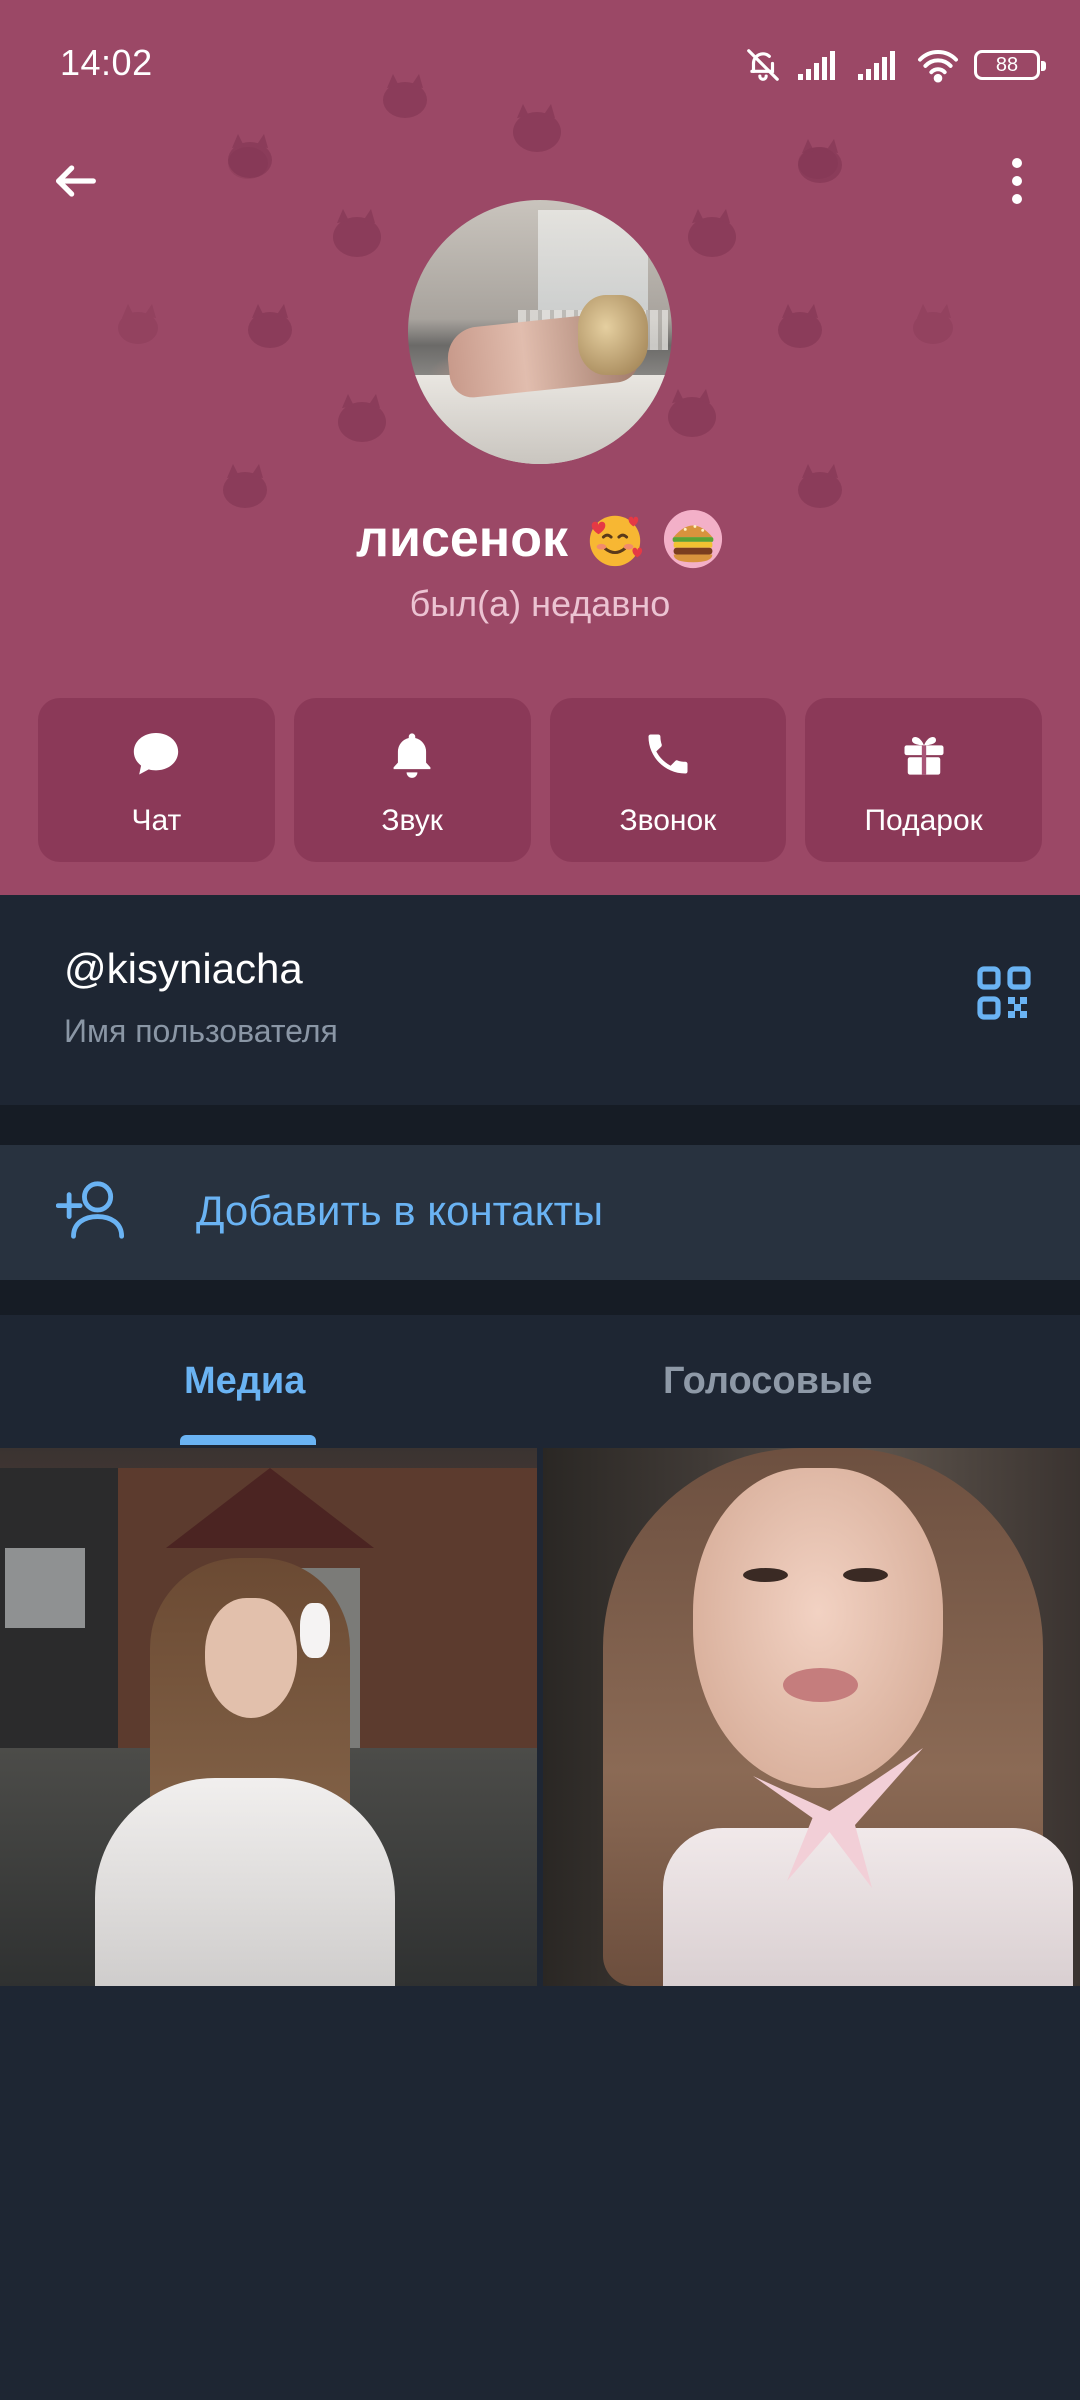 The height and width of the screenshot is (2400, 1080). Describe the element at coordinates (156, 820) in the screenshot. I see `chat-button-label: Чат` at that location.